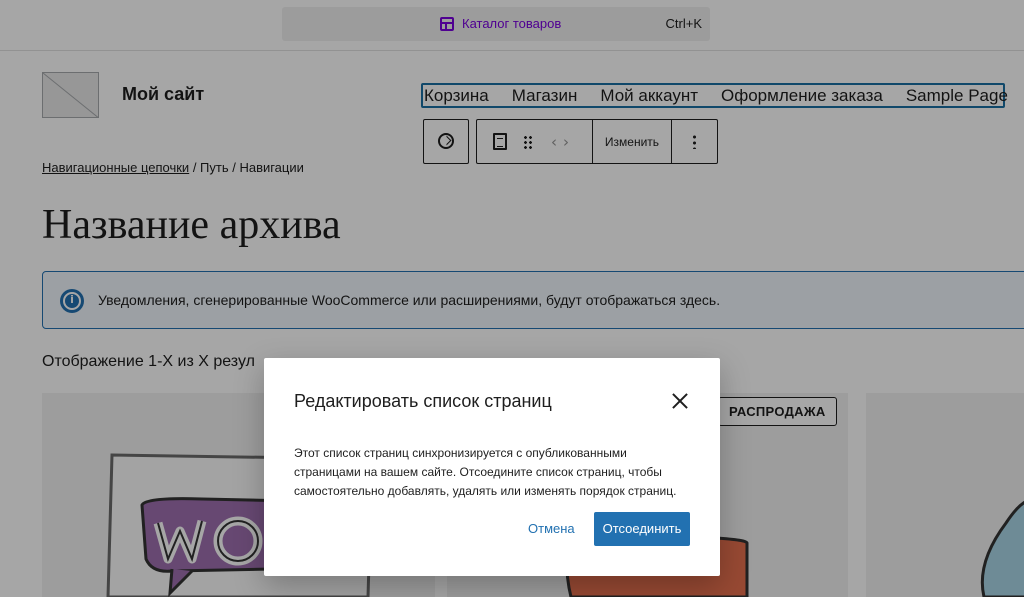 This screenshot has width=1024, height=597. What do you see at coordinates (551, 529) in the screenshot?
I see `cancel-button: Отмена` at bounding box center [551, 529].